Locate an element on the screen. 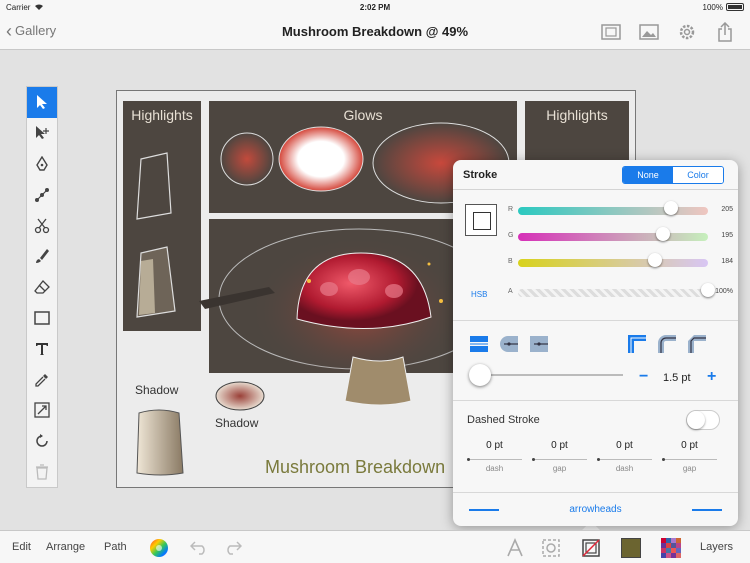  gap-field-1: 0 pt gap is located at coordinates (559, 456).